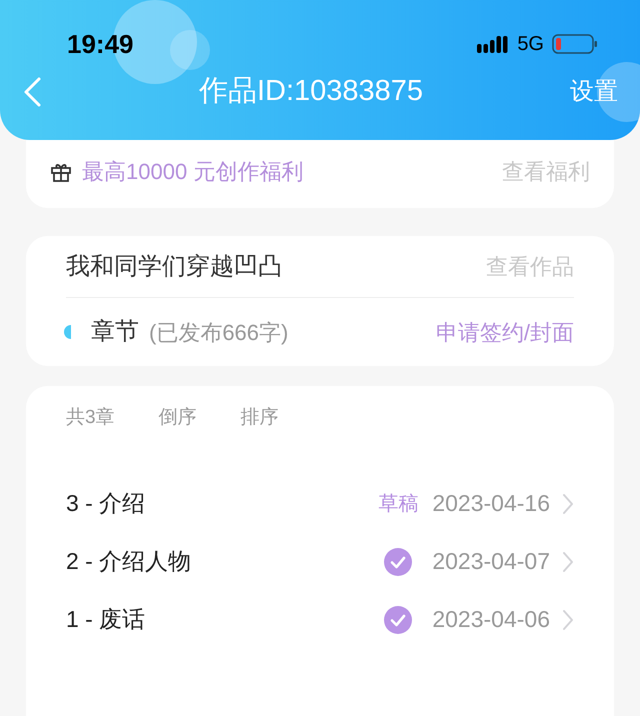 Image resolution: width=640 pixels, height=716 pixels. I want to click on page-title: 作品ID:10383875, so click(311, 92).